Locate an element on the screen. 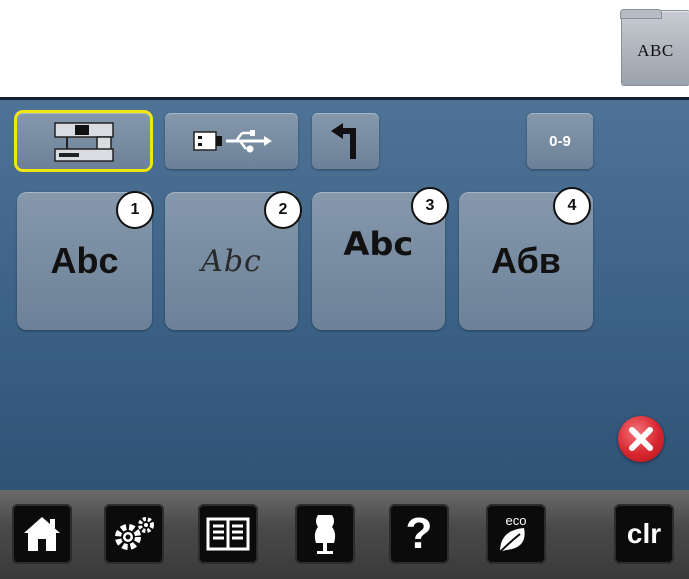 This screenshot has height=579, width=689. font-sample-3: Abc is located at coordinates (378, 244).